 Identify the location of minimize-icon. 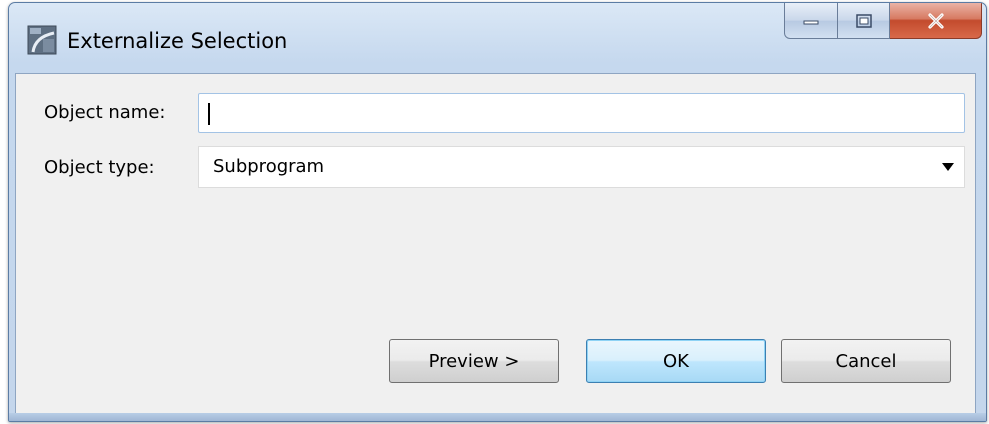
(811, 22).